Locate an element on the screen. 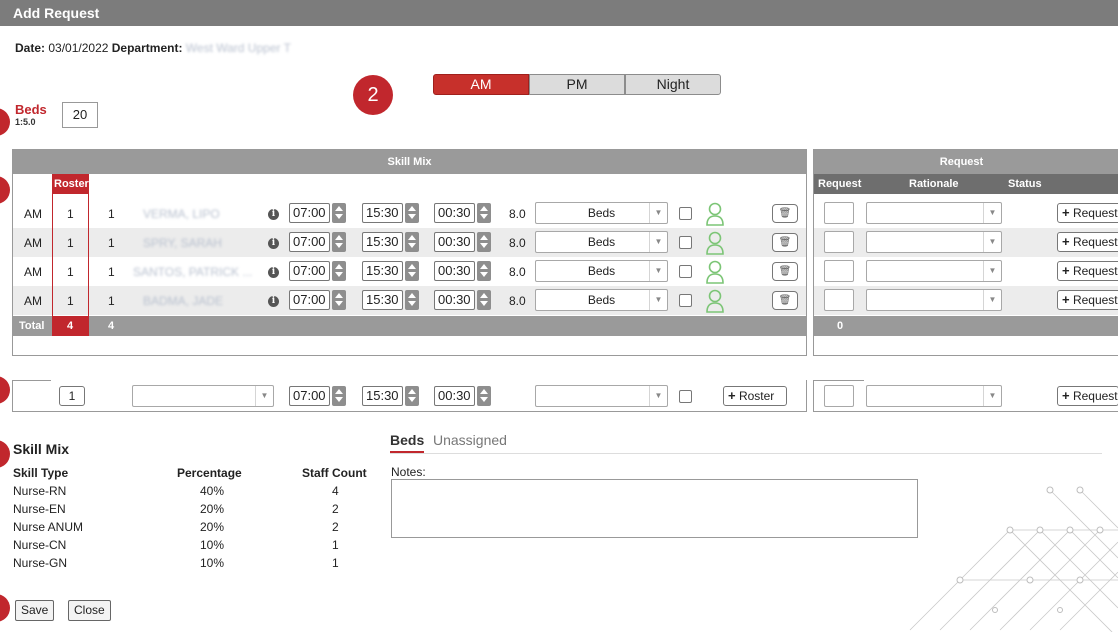  add-roster-button: + Roster is located at coordinates (755, 396).